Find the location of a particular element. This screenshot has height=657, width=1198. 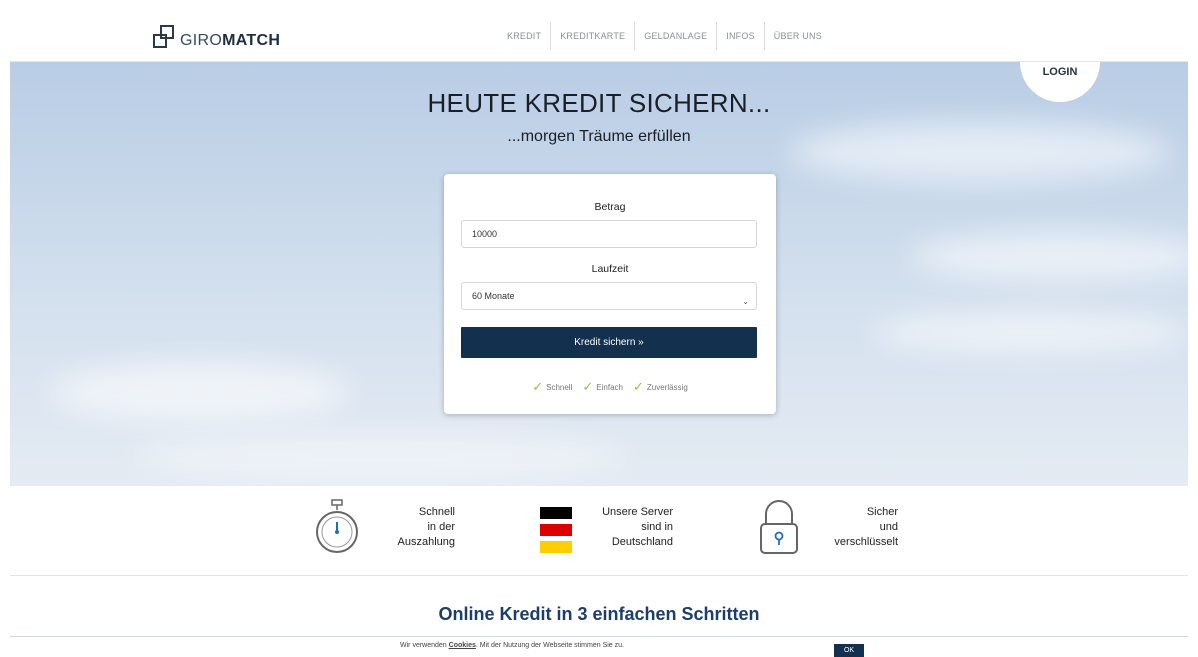

usp-secure: Sicher und verschlüsselt is located at coordinates (833, 531).